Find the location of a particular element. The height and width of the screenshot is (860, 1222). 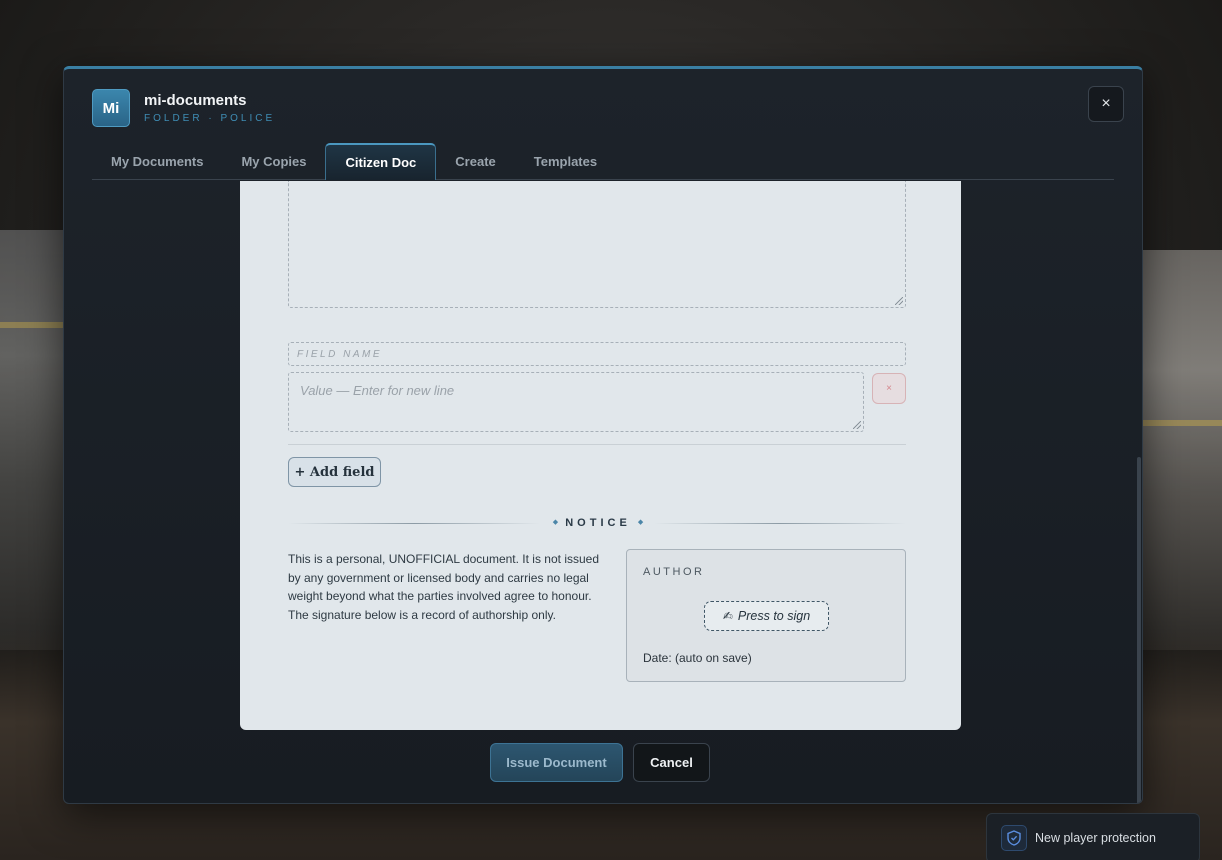

tab-my-documents: My Documents is located at coordinates (157, 161).